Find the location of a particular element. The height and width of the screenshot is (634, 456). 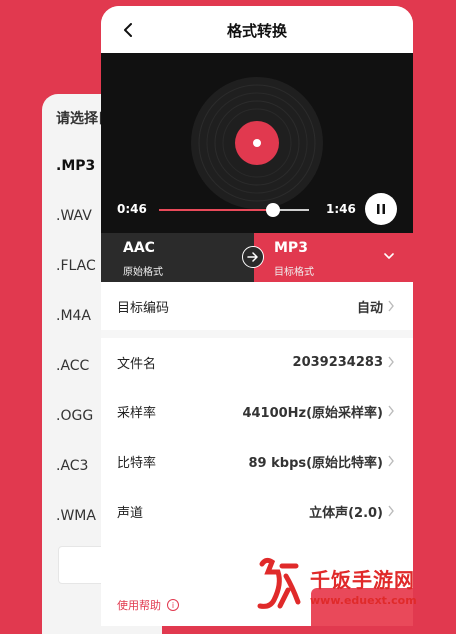

target-format-label: 目标格式 is located at coordinates (294, 272).